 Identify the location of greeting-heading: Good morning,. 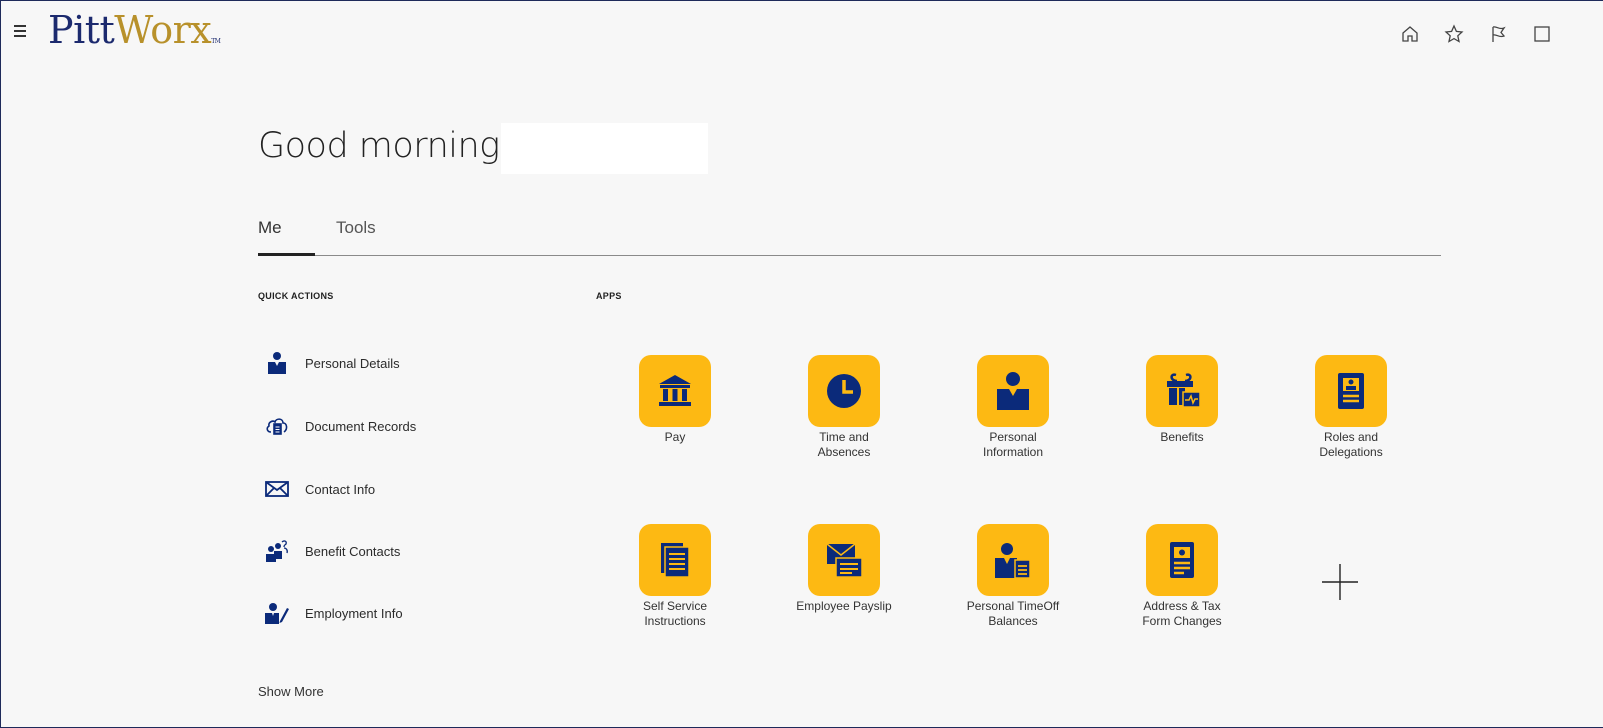
(384, 146).